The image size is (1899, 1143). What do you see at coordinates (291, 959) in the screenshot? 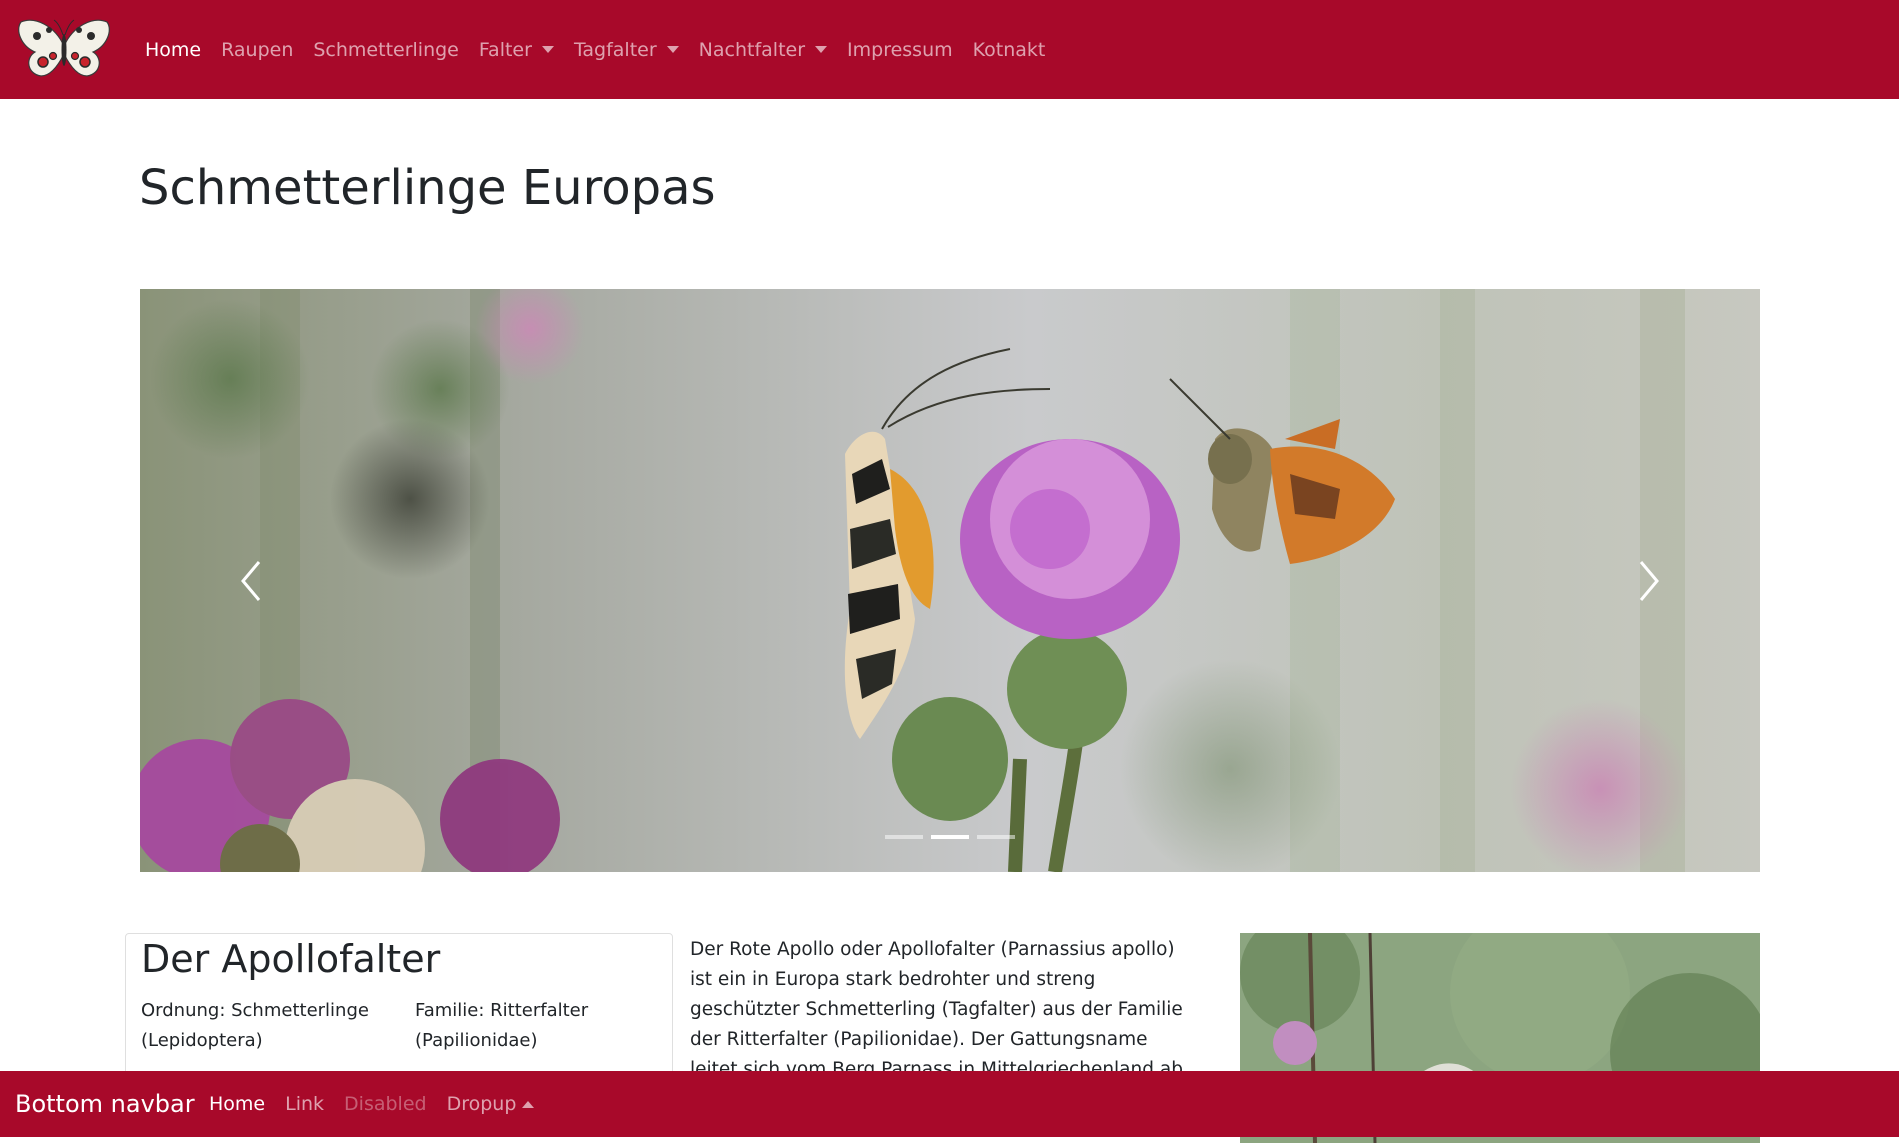
I see `species-title: Der Apollofalter` at bounding box center [291, 959].